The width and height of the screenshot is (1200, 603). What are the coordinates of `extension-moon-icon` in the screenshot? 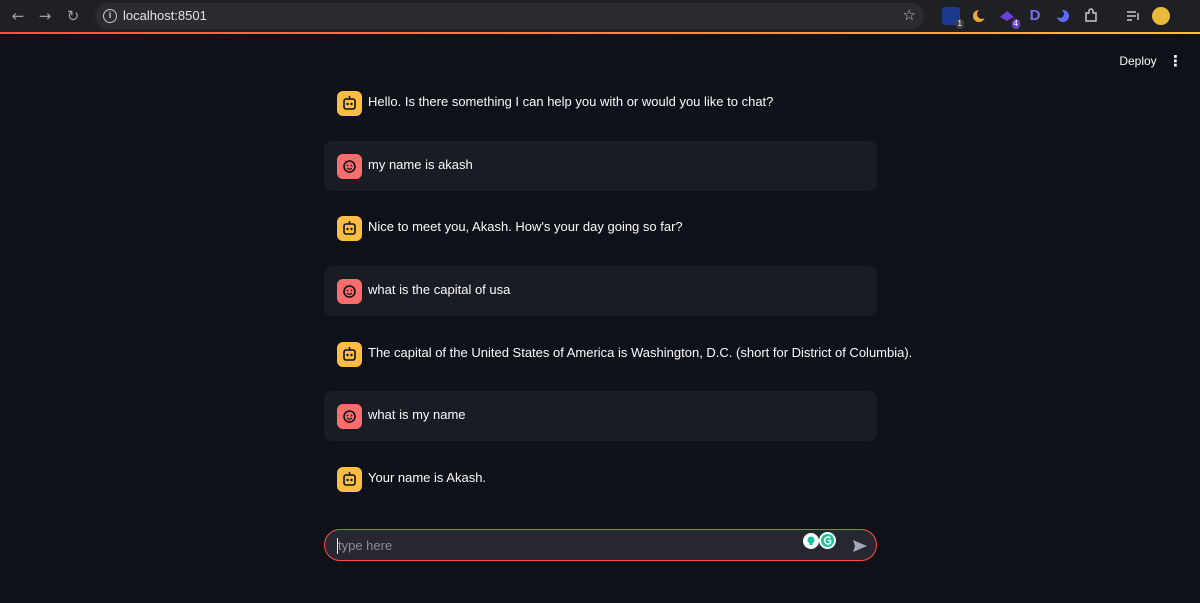 It's located at (979, 16).